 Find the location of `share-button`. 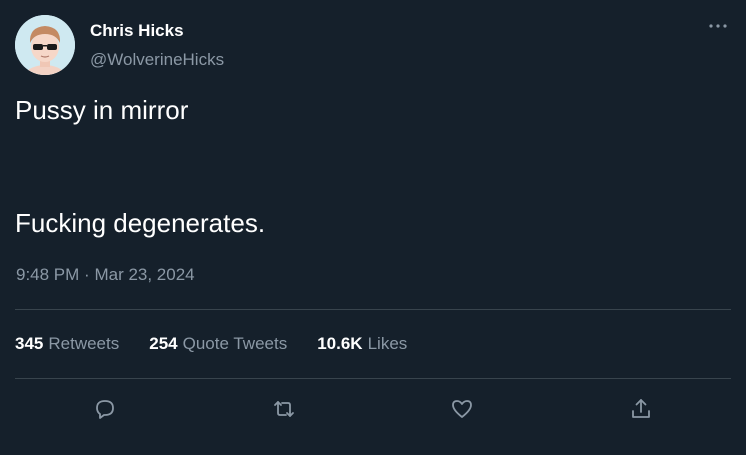

share-button is located at coordinates (641, 409).